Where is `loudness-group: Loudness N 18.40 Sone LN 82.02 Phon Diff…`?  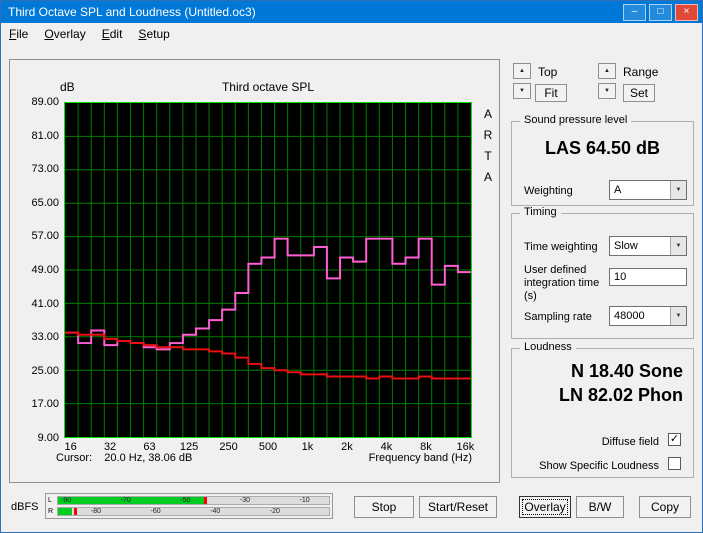 loudness-group: Loudness N 18.40 Sone LN 82.02 Phon Diff… is located at coordinates (602, 409).